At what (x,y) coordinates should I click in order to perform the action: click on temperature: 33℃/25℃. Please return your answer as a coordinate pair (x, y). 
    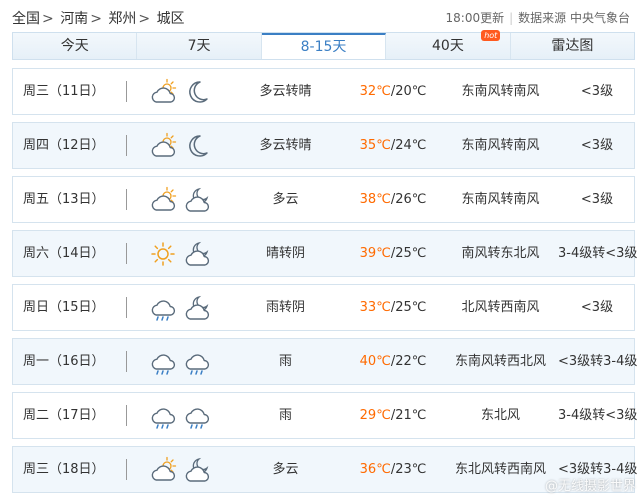
    Looking at the image, I should click on (393, 307).